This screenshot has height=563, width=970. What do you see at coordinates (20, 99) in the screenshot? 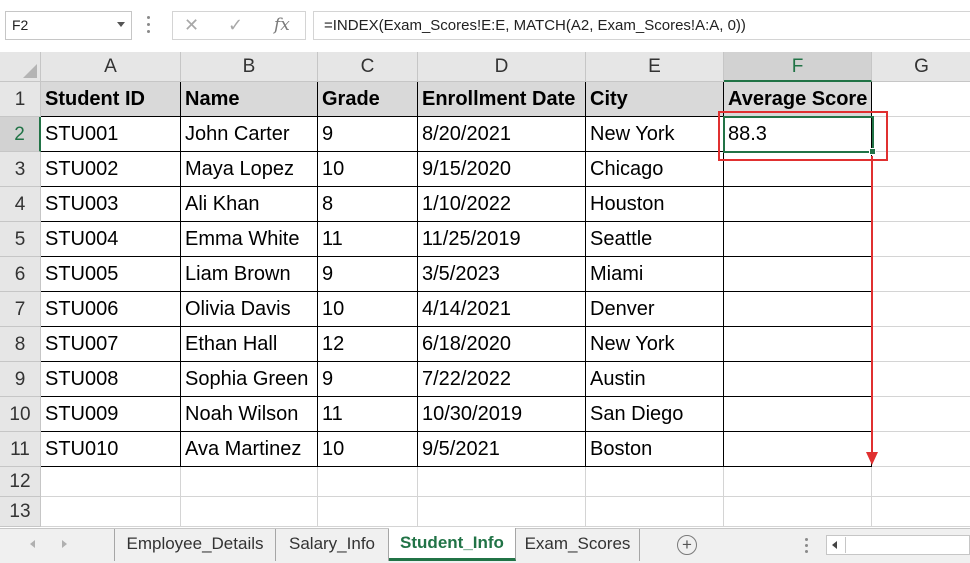
I see `row-header-1: 1` at bounding box center [20, 99].